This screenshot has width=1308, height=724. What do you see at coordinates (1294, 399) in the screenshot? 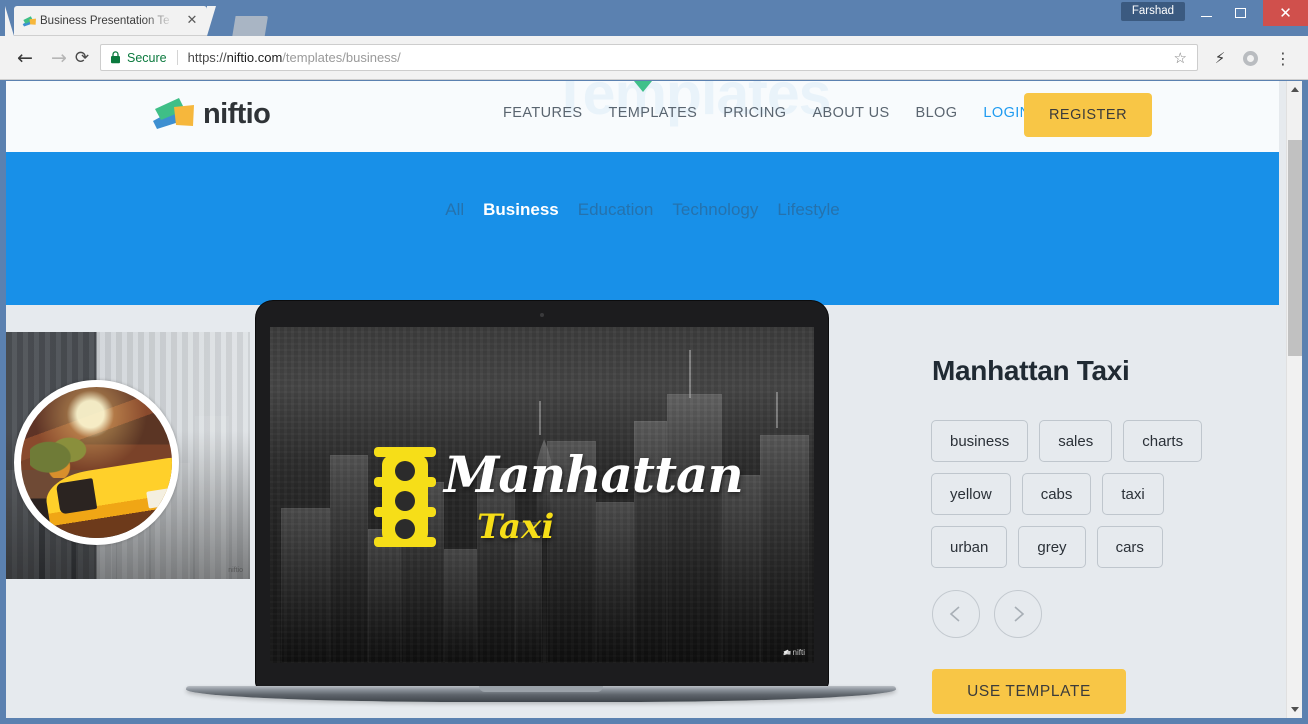
I see `page-scrollbar` at bounding box center [1294, 399].